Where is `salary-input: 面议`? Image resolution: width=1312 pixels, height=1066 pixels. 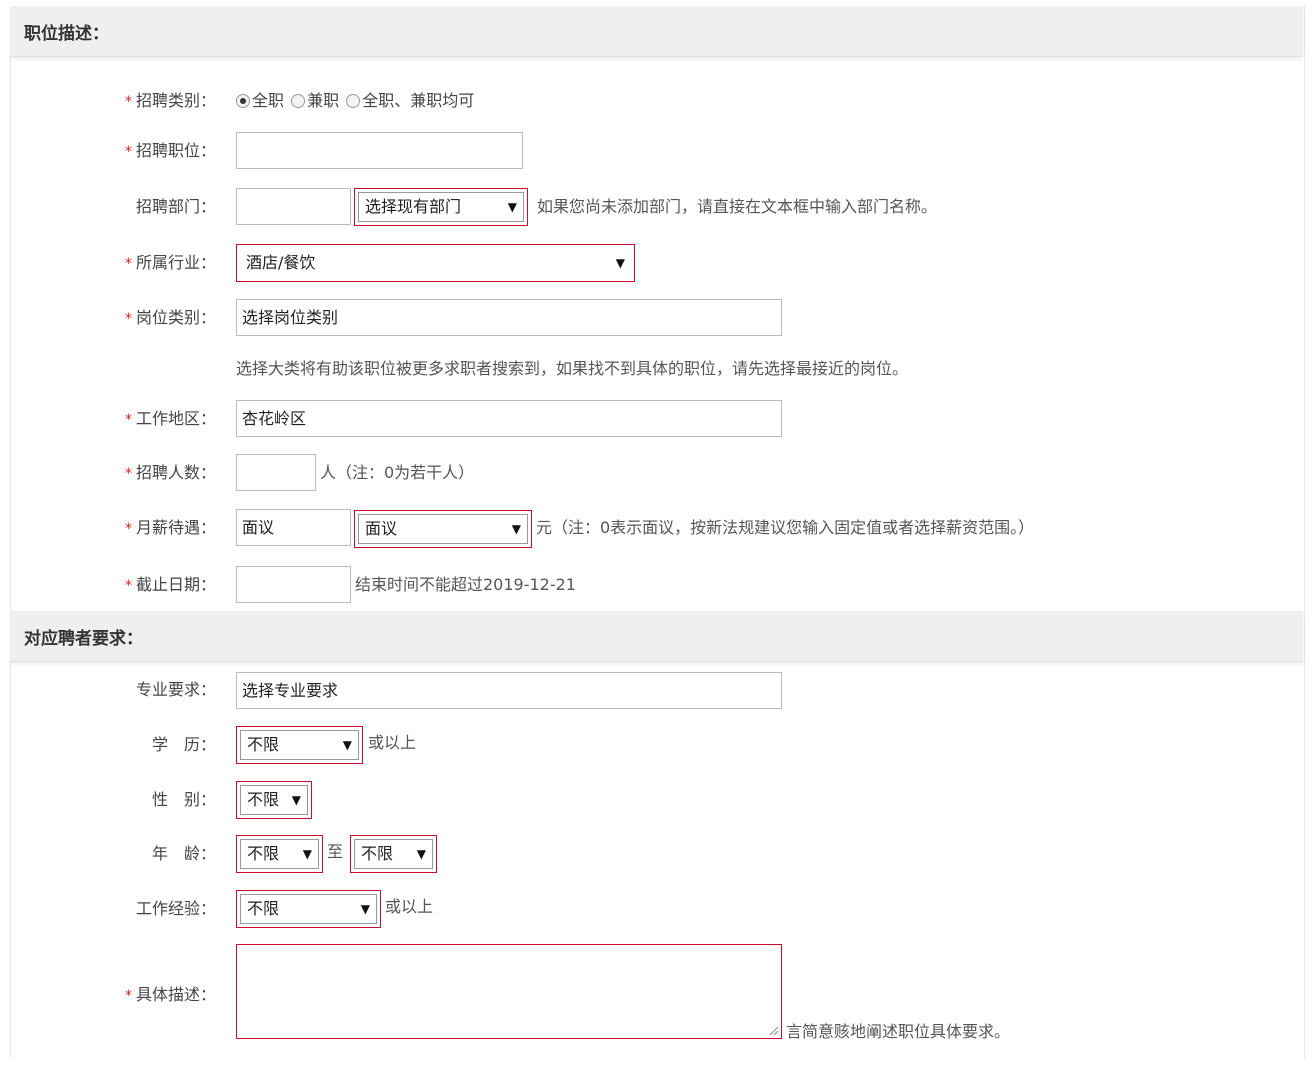
salary-input: 面议 is located at coordinates (293, 527).